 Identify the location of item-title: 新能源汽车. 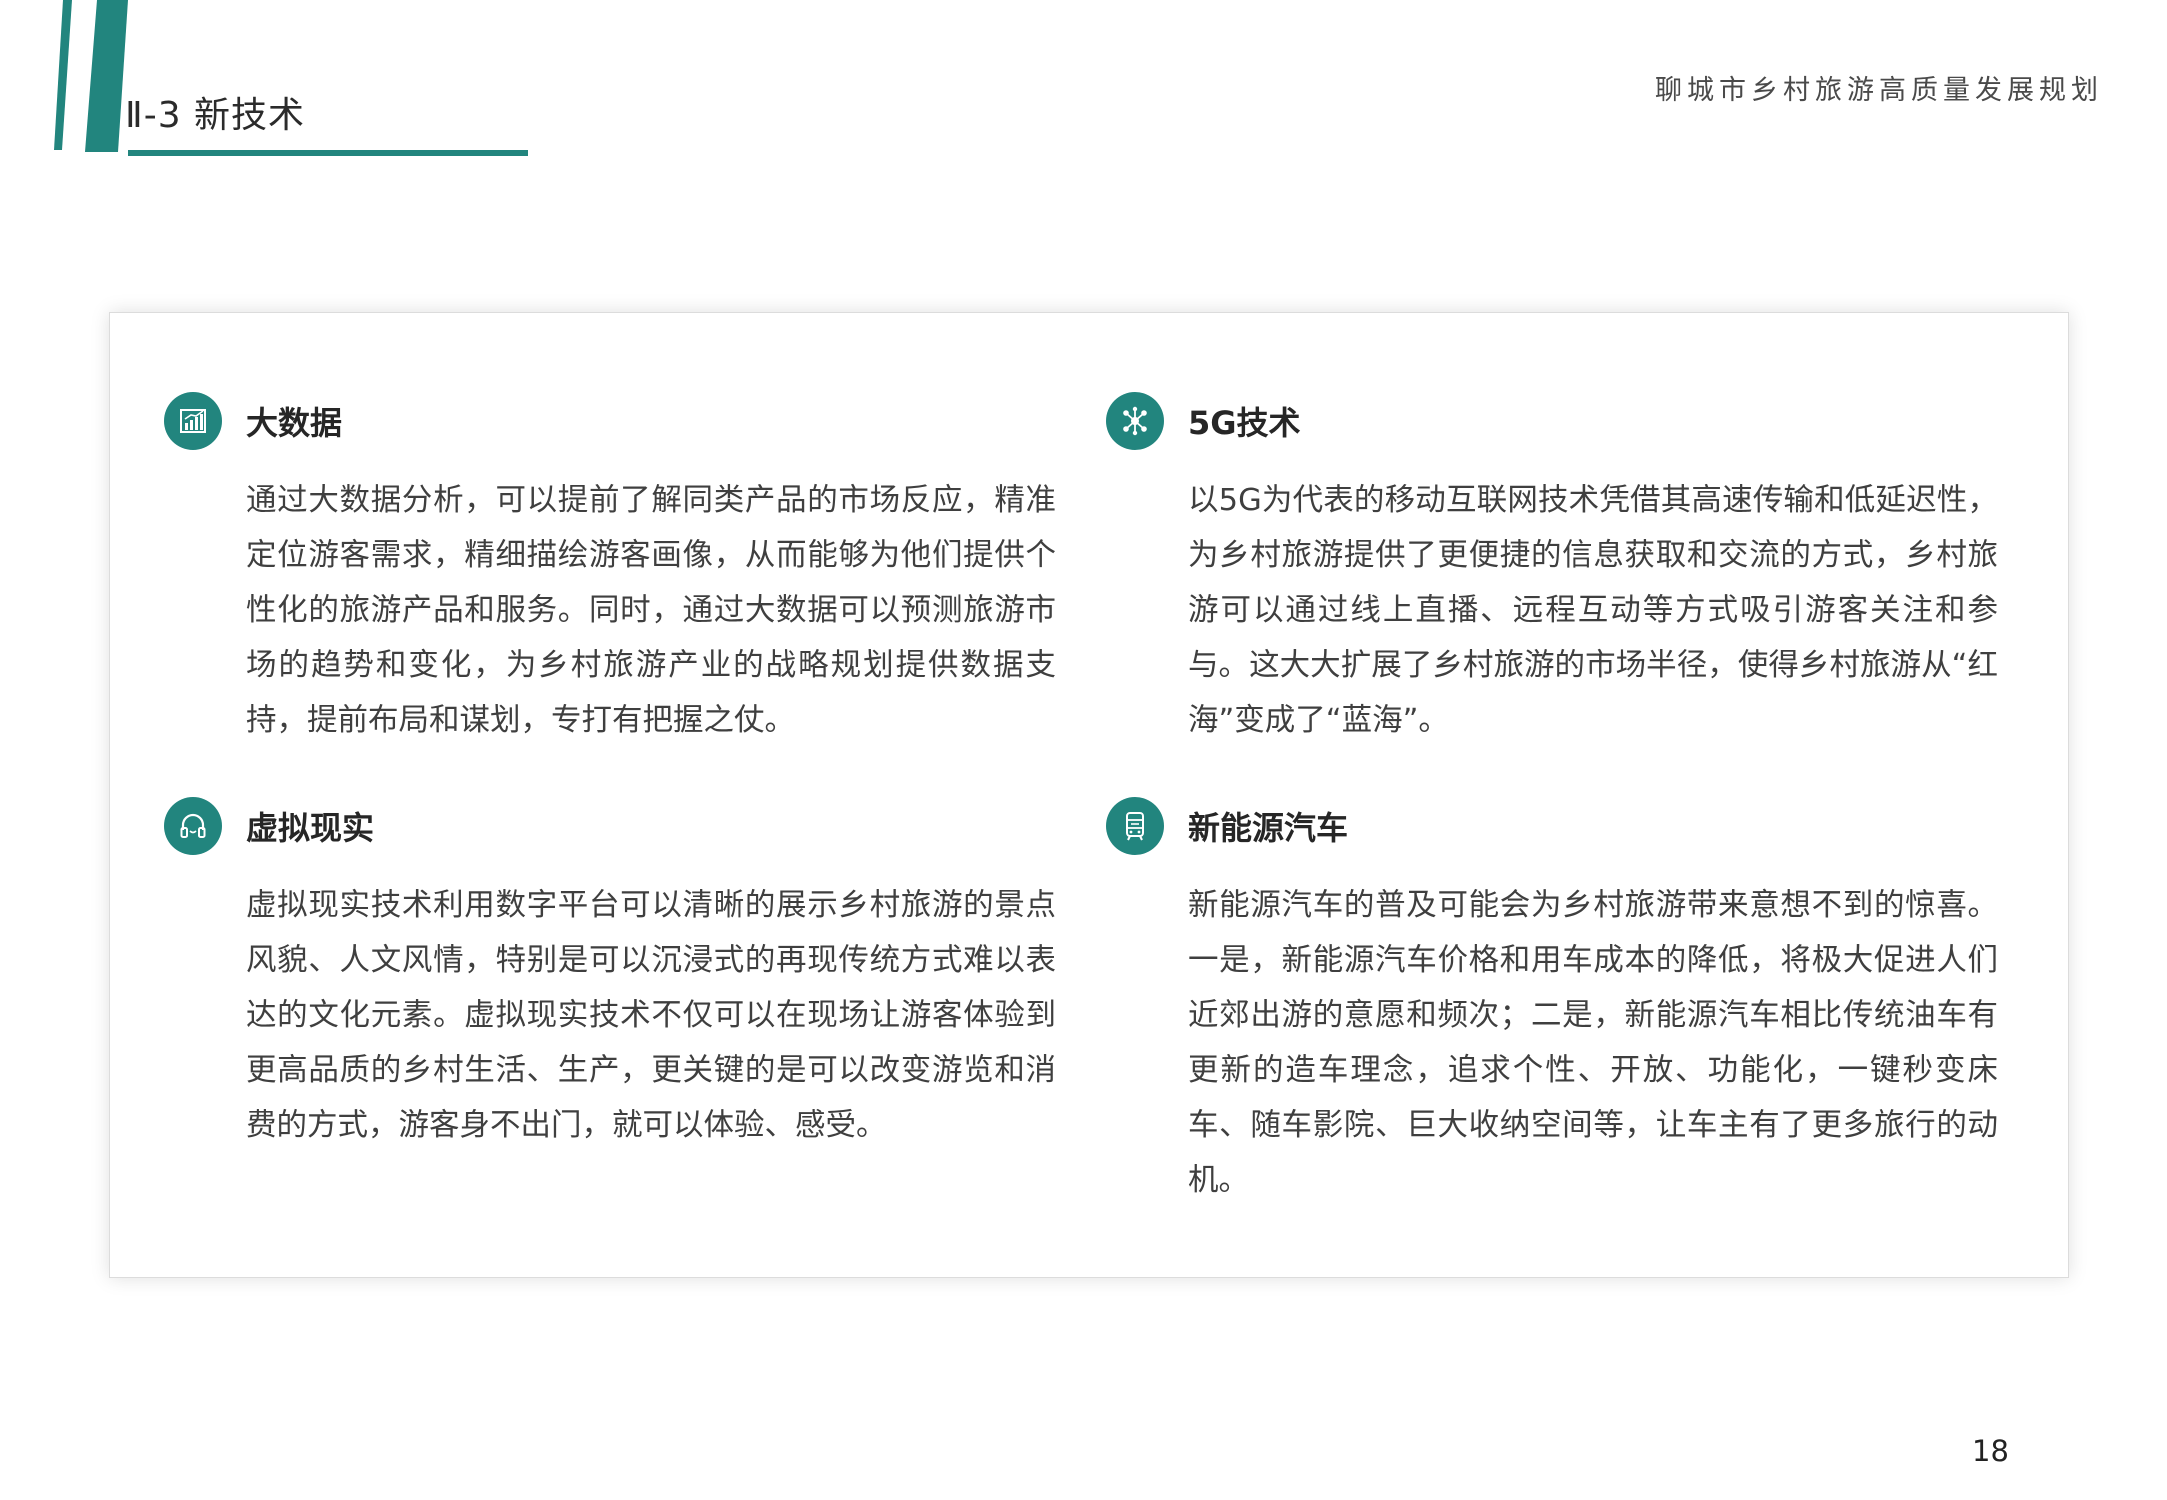
(1268, 828).